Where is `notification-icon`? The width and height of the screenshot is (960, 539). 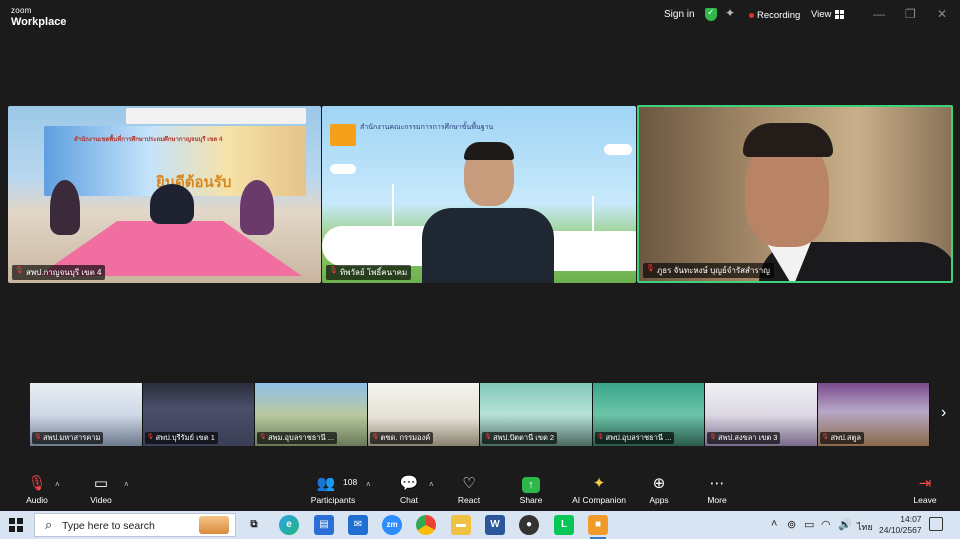 notification-icon is located at coordinates (936, 524).